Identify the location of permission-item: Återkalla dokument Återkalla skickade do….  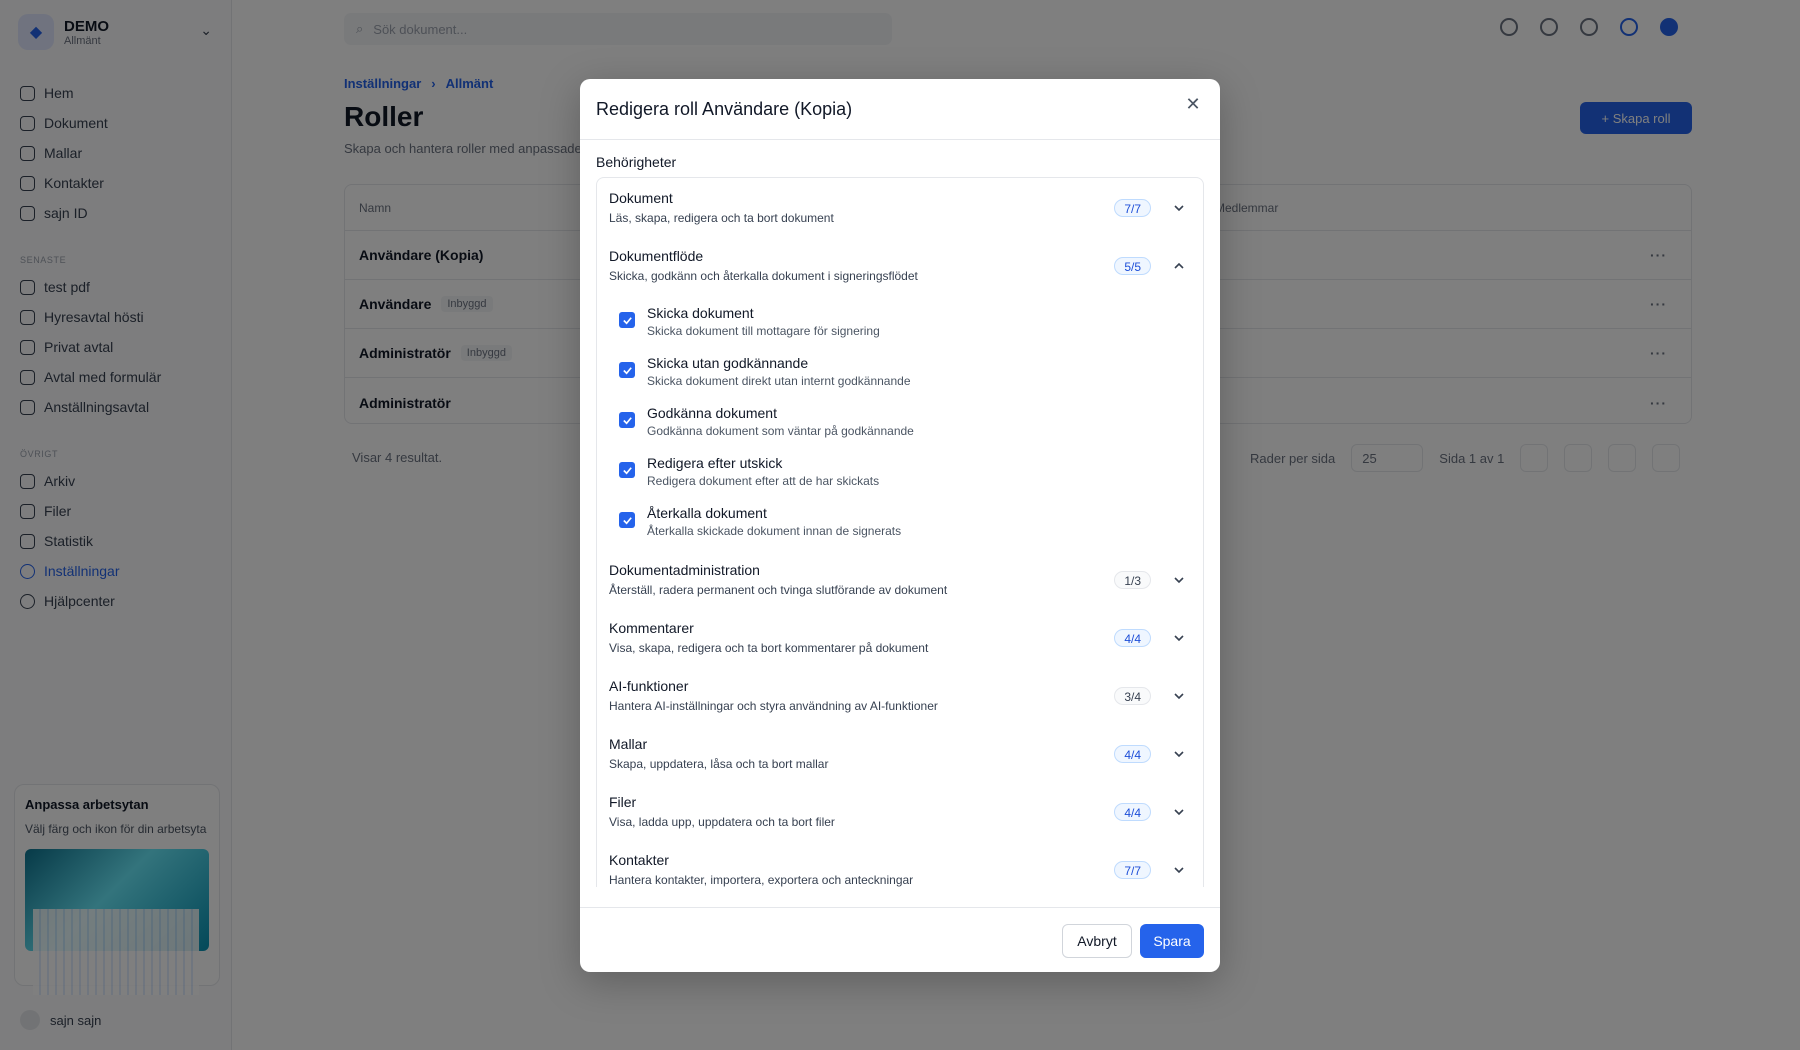
(900, 525).